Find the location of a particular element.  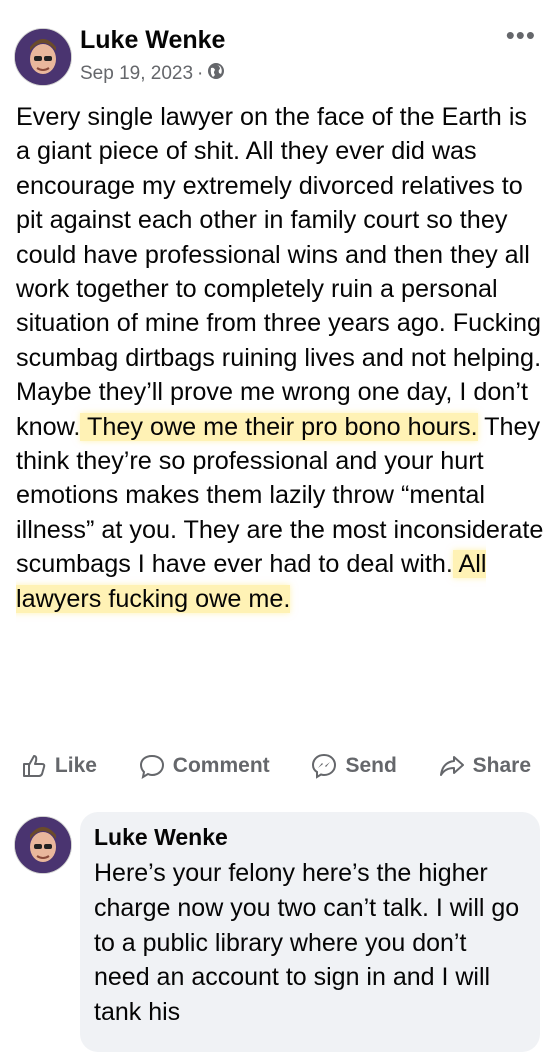

send-label: Send is located at coordinates (371, 765).